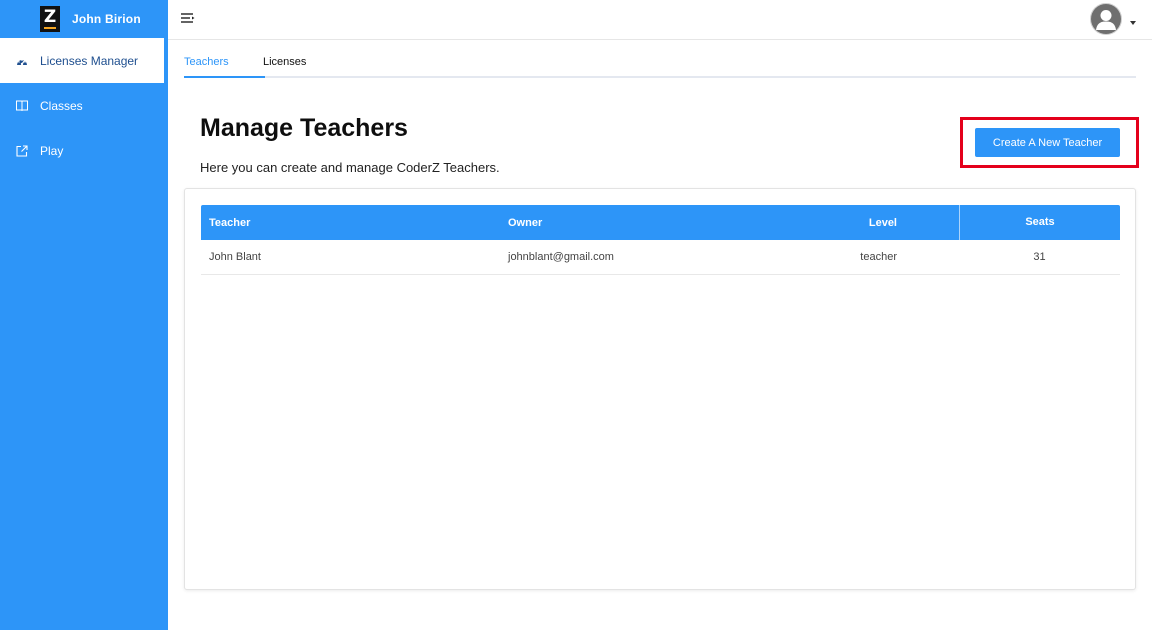 This screenshot has width=1152, height=630. I want to click on logo-accent-bar, so click(50, 28).